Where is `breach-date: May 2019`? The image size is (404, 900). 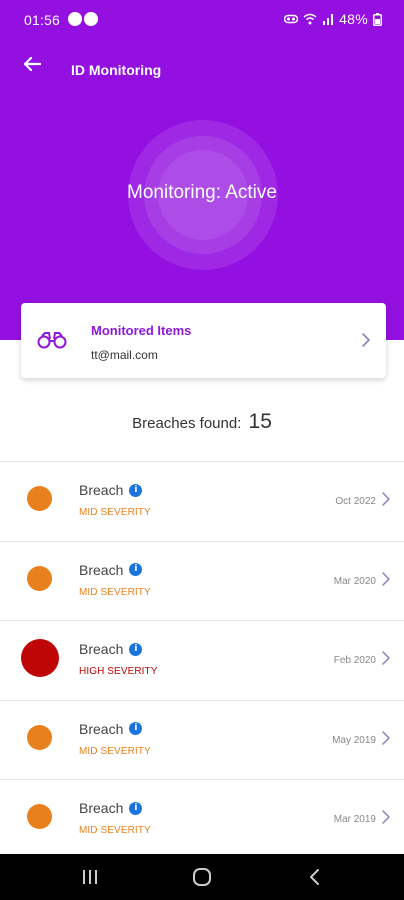 breach-date: May 2019 is located at coordinates (354, 740).